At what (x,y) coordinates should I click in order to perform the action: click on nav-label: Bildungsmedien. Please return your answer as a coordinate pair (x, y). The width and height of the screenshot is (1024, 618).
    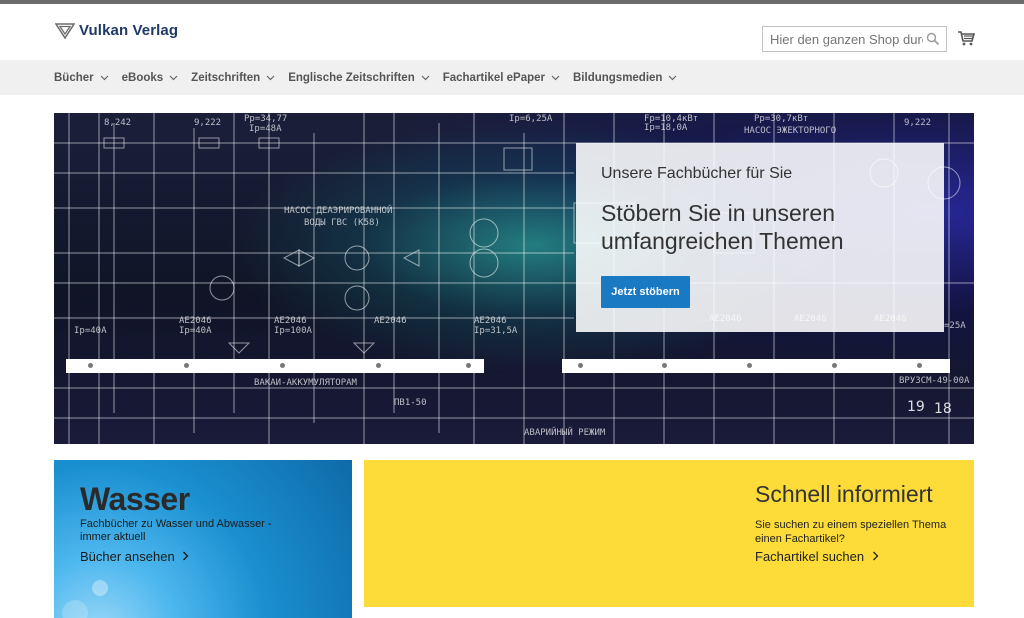
    Looking at the image, I should click on (618, 77).